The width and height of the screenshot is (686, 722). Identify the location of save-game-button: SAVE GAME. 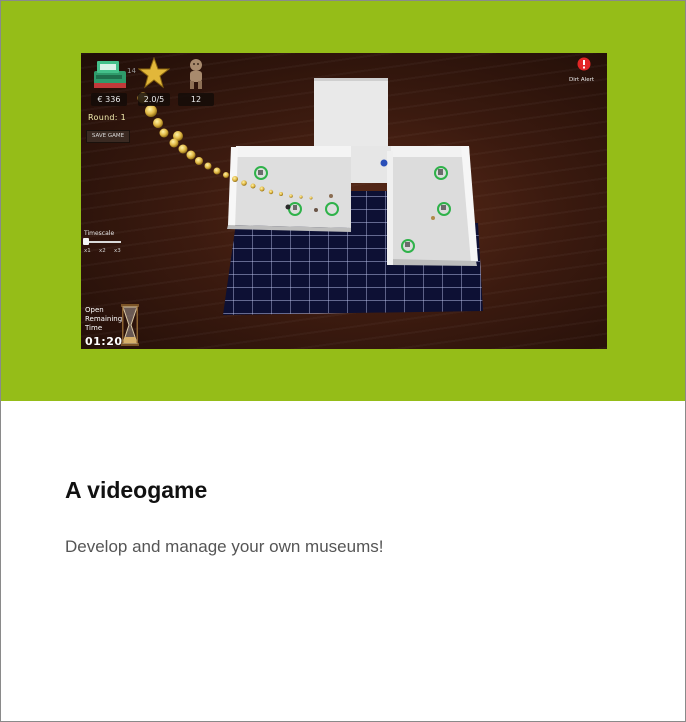
(108, 136).